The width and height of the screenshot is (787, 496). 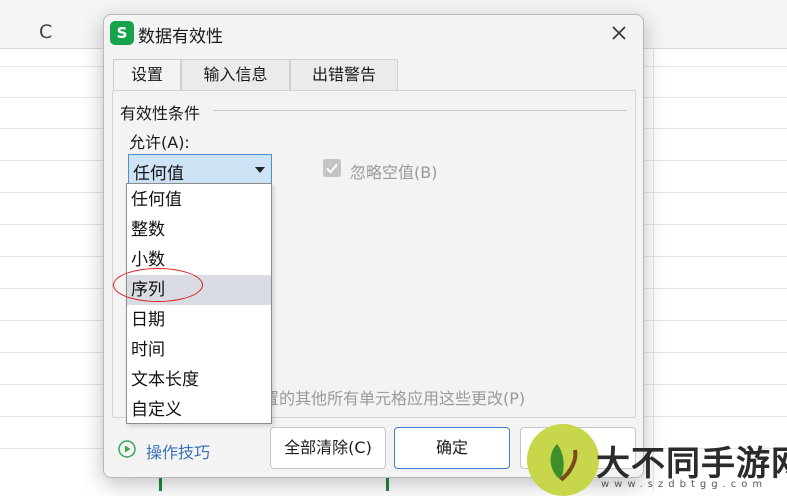 I want to click on option-decimal: 小数, so click(x=199, y=260).